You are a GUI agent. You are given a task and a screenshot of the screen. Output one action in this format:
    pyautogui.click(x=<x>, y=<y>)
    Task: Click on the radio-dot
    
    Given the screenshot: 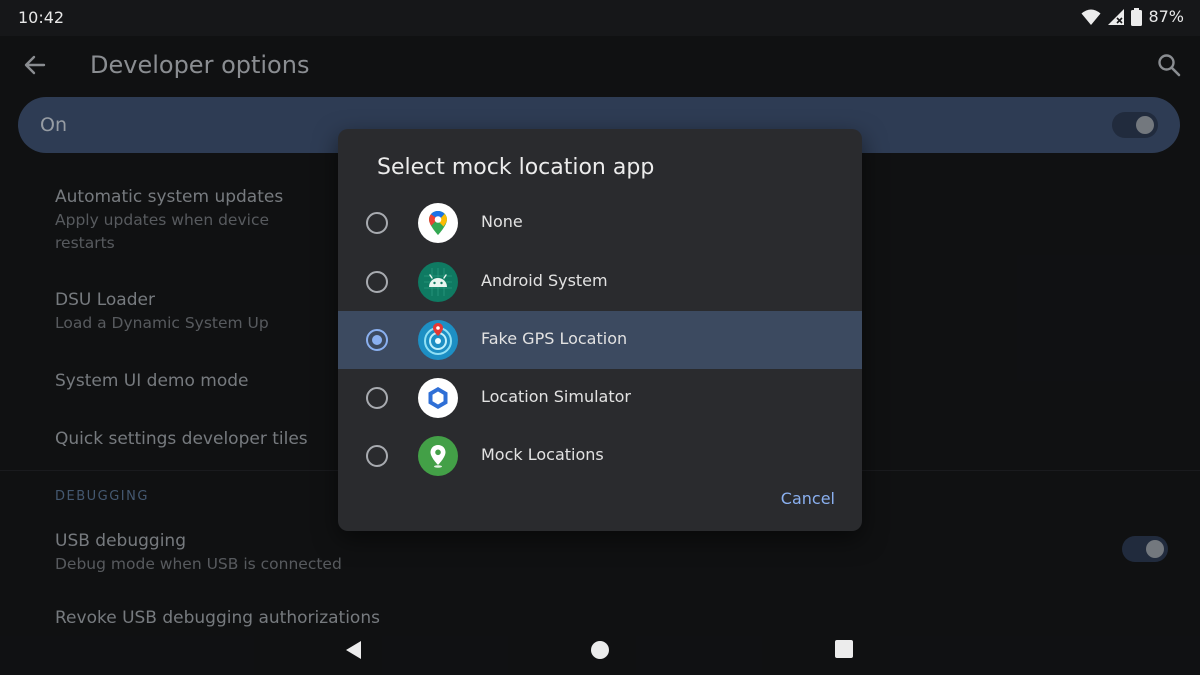 What is the action you would take?
    pyautogui.click(x=377, y=340)
    